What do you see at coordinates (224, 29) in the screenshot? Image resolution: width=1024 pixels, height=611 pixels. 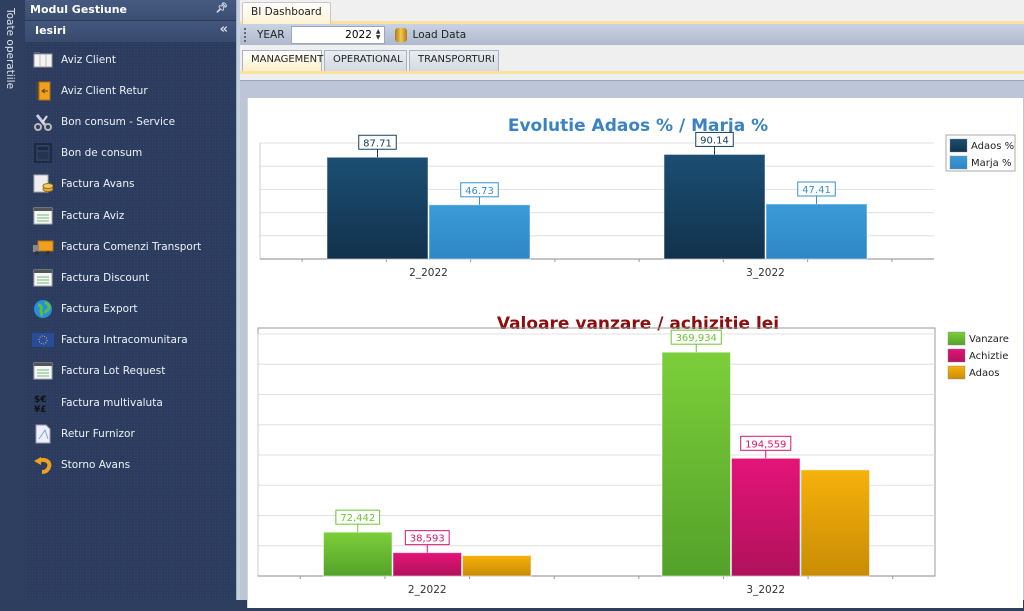 I see `collapse-icon: «` at bounding box center [224, 29].